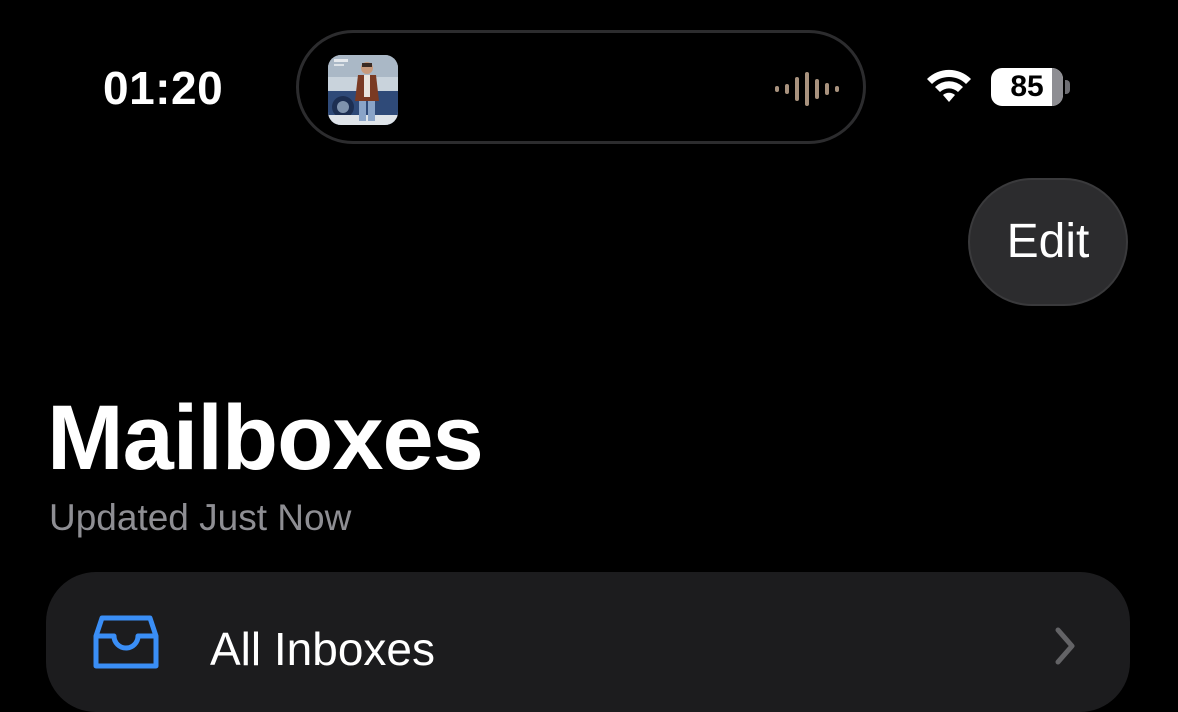  Describe the element at coordinates (265, 438) in the screenshot. I see `page-title: Mailboxes` at that location.